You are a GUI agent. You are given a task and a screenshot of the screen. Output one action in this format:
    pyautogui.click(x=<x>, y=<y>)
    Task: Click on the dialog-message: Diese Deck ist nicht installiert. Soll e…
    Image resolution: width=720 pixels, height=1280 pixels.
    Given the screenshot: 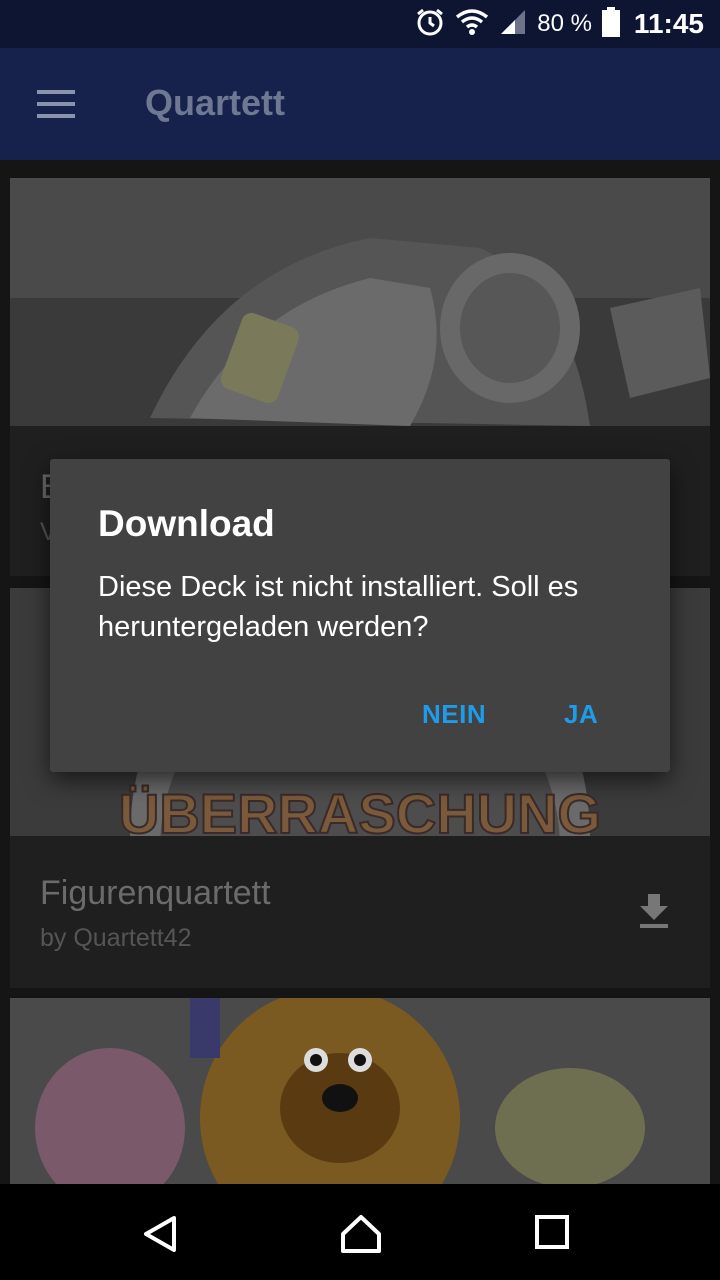 What is the action you would take?
    pyautogui.click(x=338, y=607)
    